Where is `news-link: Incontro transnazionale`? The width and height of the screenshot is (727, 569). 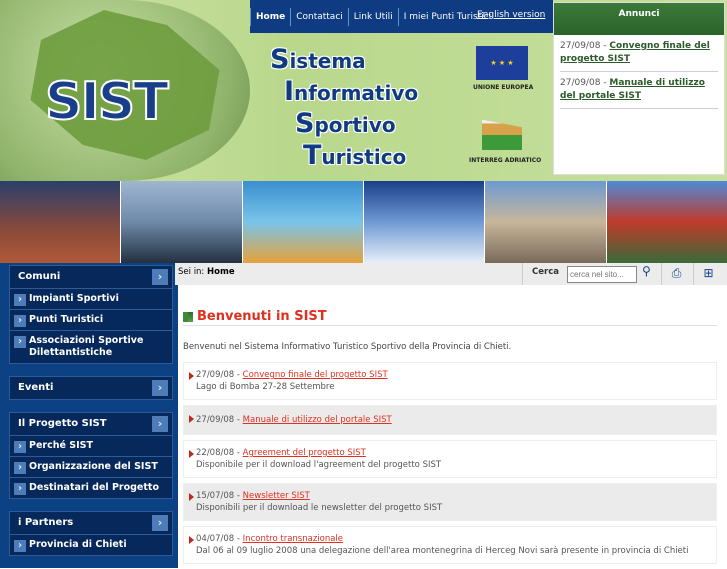
news-link: Incontro transnazionale is located at coordinates (293, 539).